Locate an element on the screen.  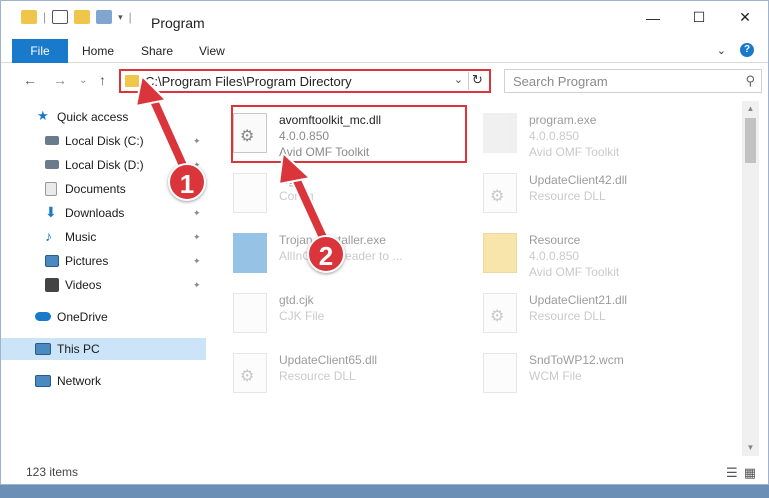
close-button: ✕ is located at coordinates (745, 17).